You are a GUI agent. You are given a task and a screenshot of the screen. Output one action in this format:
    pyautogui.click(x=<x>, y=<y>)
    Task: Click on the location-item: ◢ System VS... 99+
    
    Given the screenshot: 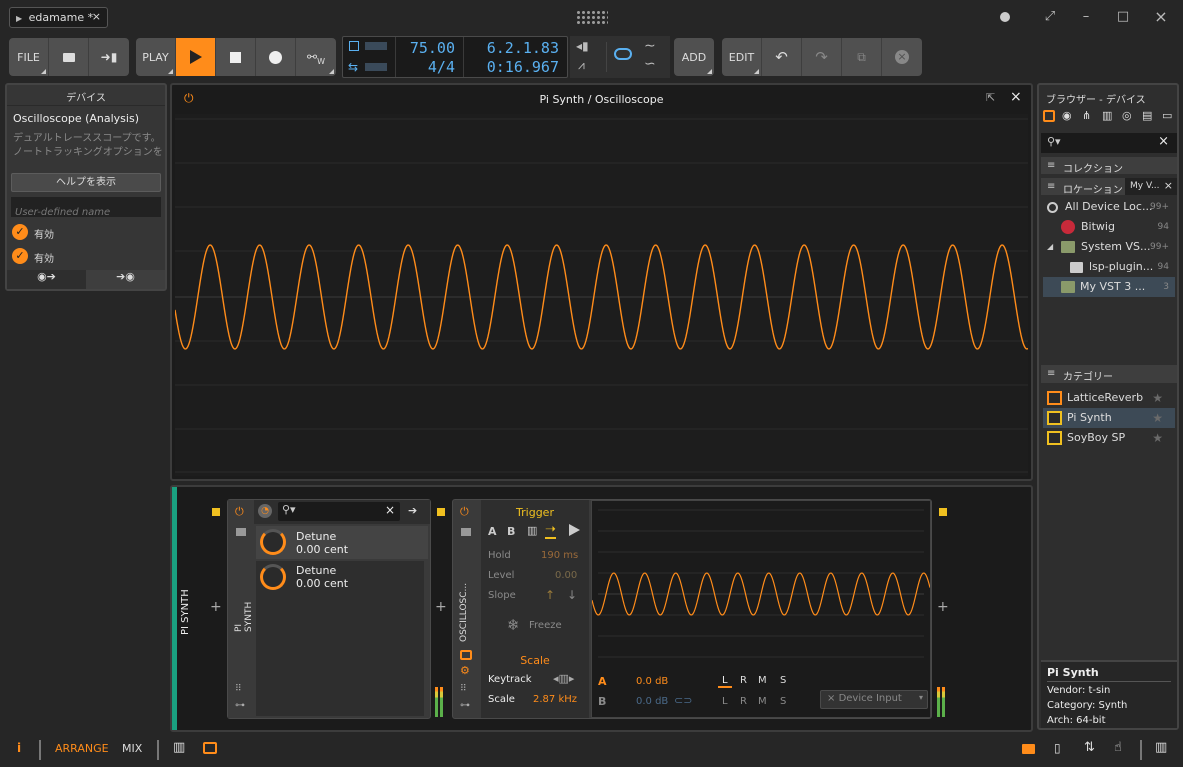 What is the action you would take?
    pyautogui.click(x=1109, y=247)
    